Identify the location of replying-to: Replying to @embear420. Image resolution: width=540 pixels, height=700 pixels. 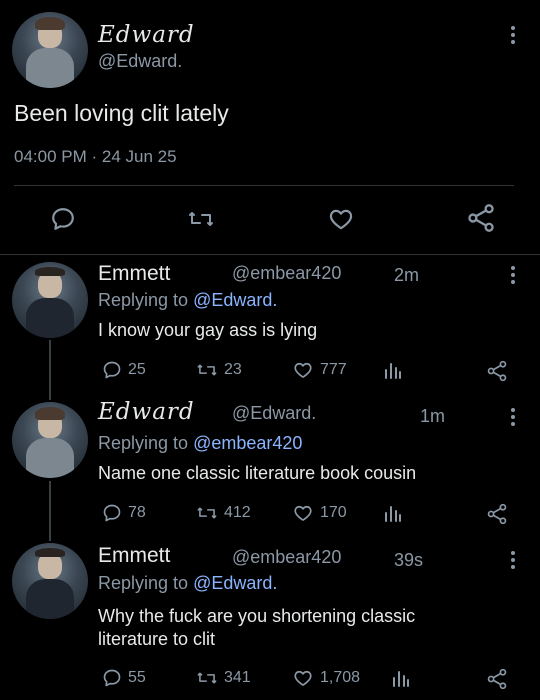
(200, 443).